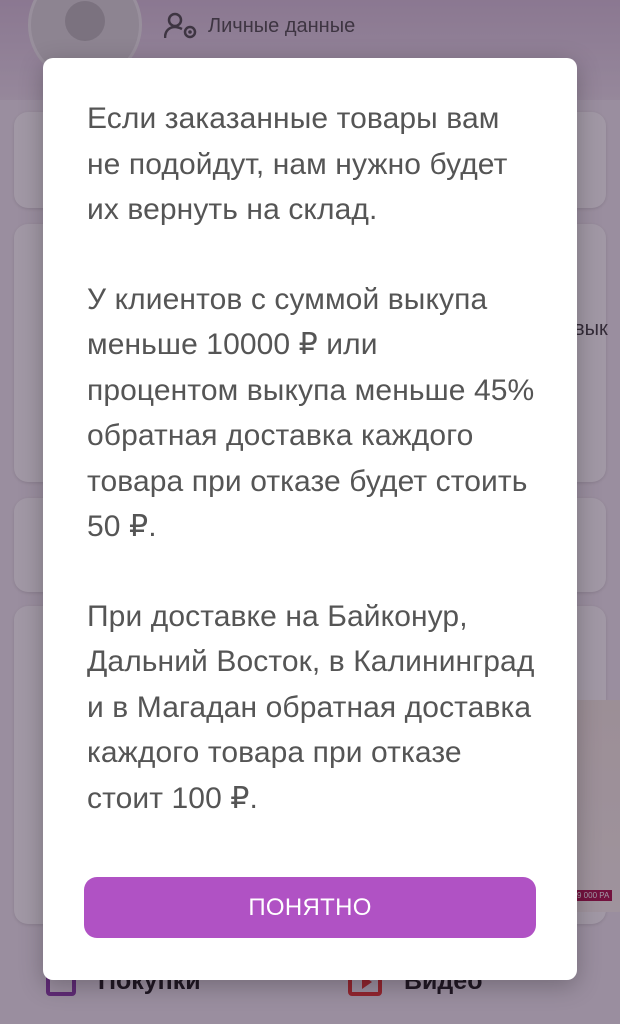 Image resolution: width=620 pixels, height=1024 pixels. I want to click on understood-button: ПОНЯТНО, so click(310, 907).